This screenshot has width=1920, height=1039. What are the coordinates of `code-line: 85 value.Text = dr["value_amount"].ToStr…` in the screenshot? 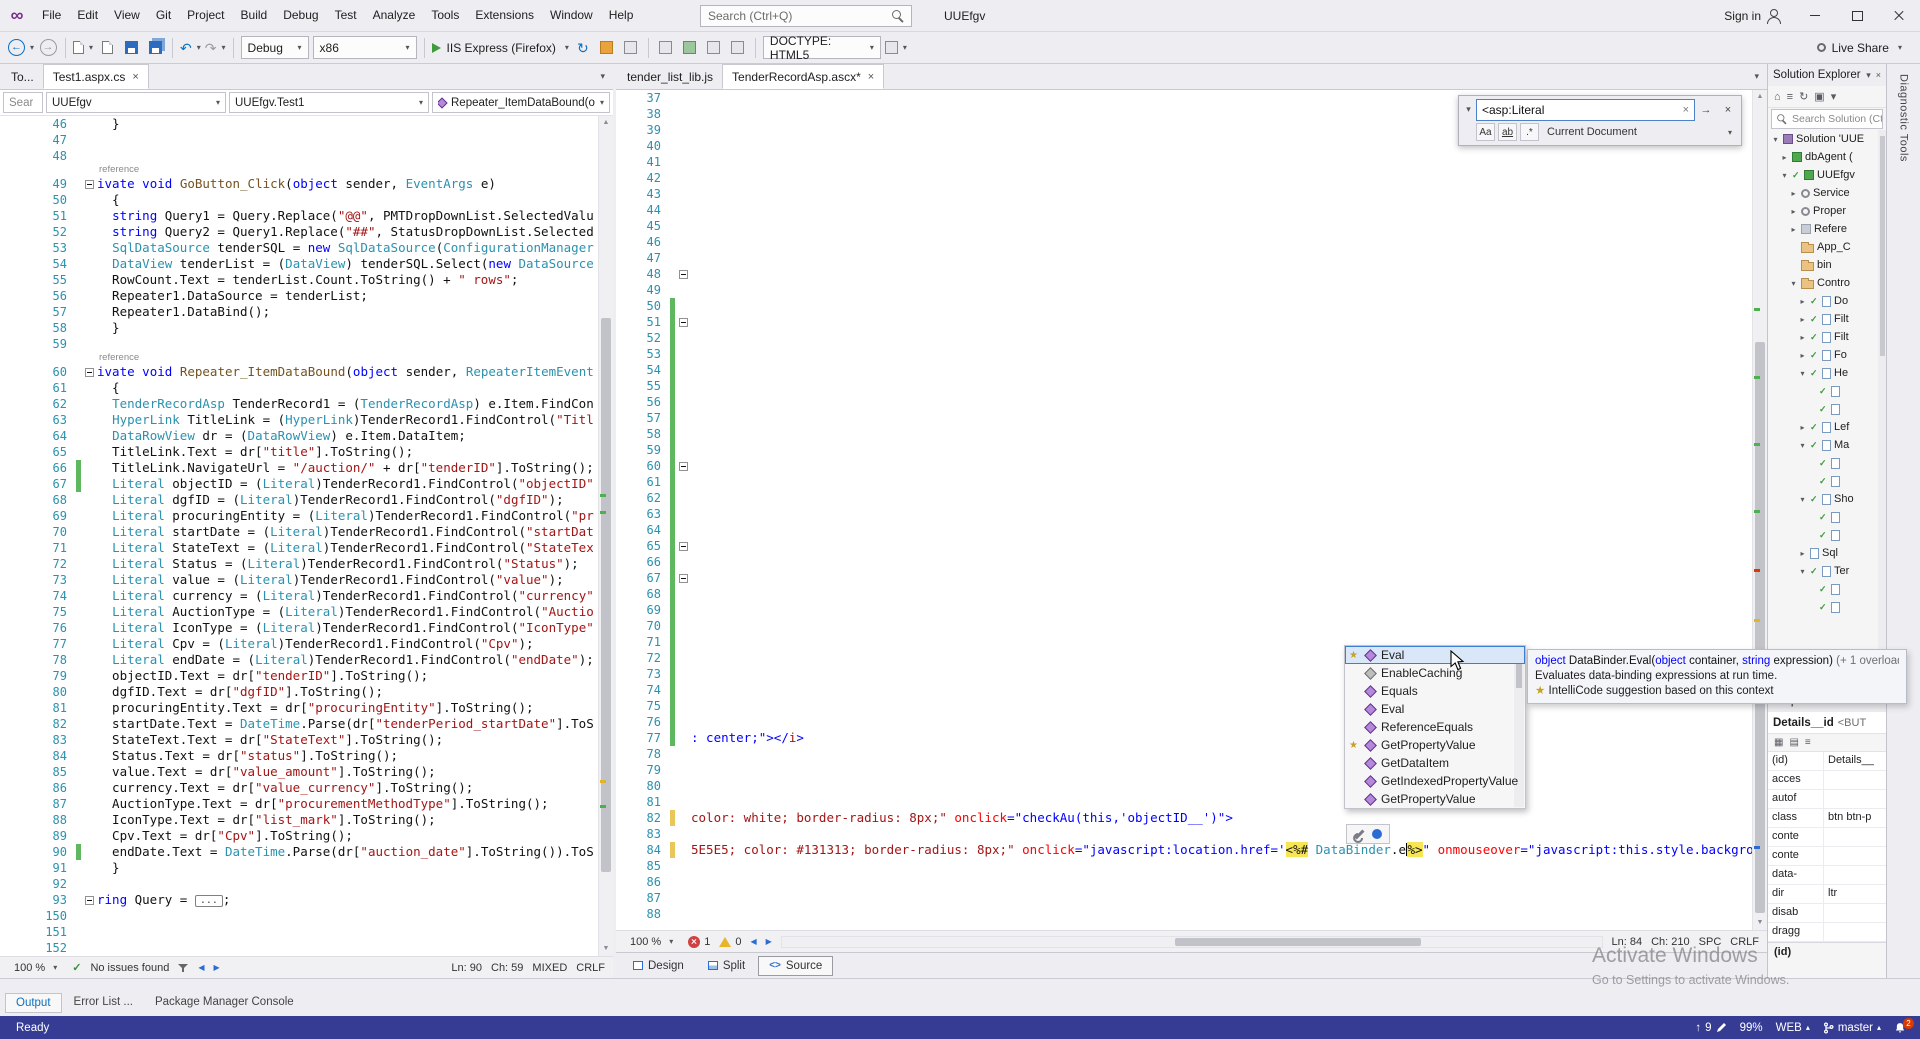 It's located at (299, 772).